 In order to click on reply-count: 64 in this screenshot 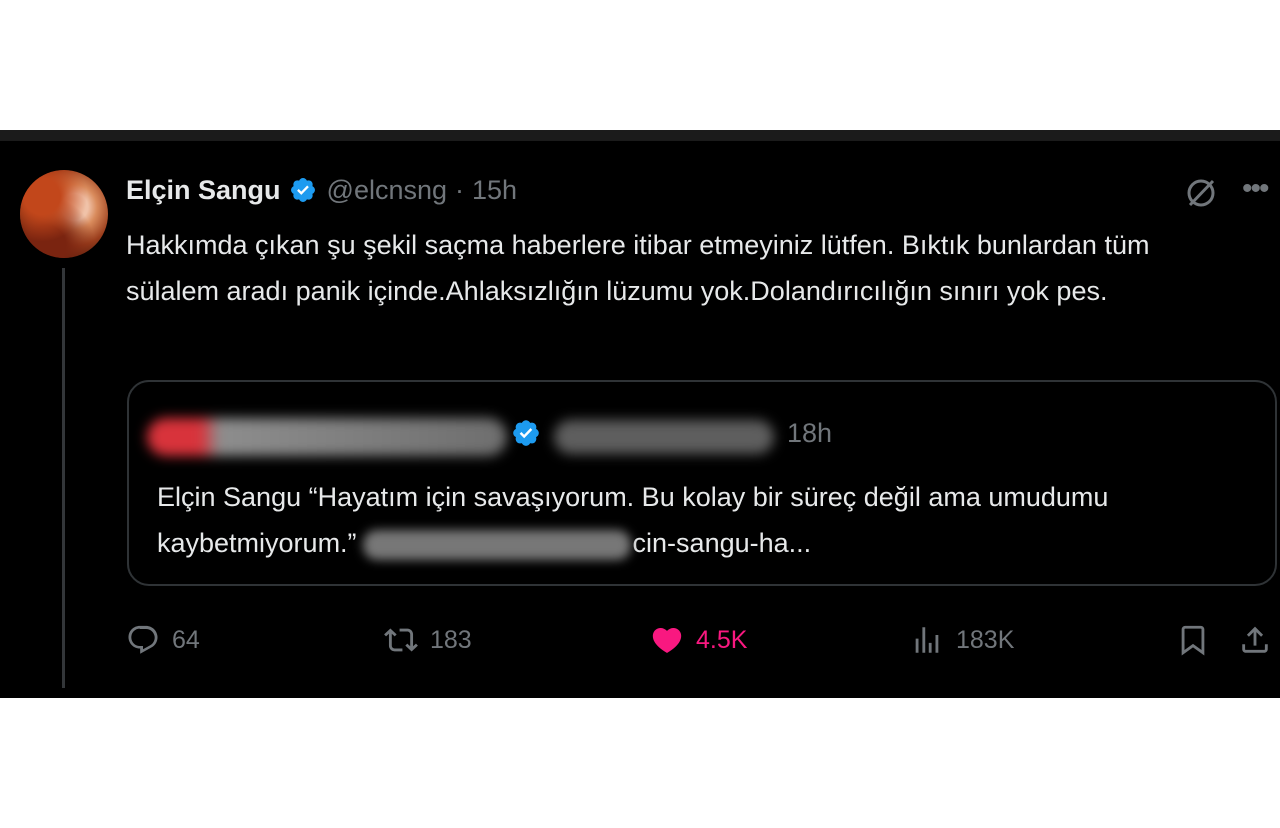, I will do `click(186, 639)`.